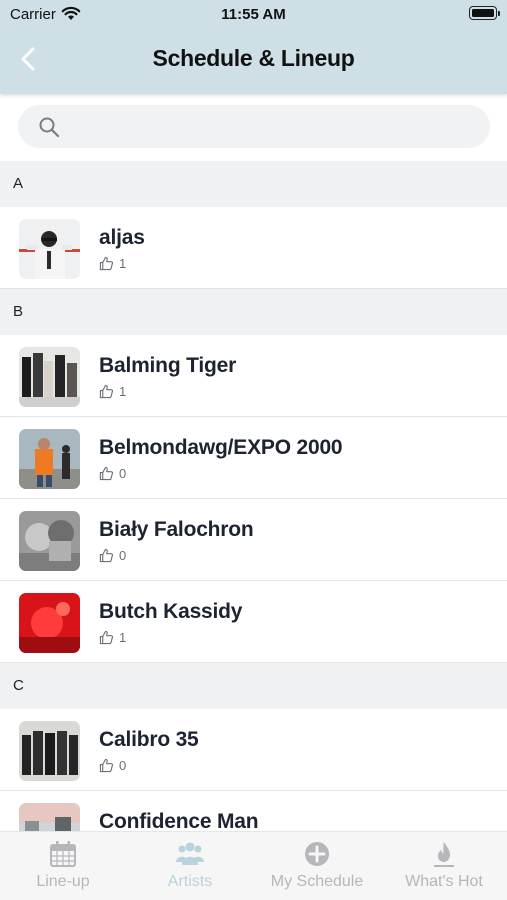 The height and width of the screenshot is (900, 507). What do you see at coordinates (221, 447) in the screenshot?
I see `artist-name: Belmondawg/EXPO 2000` at bounding box center [221, 447].